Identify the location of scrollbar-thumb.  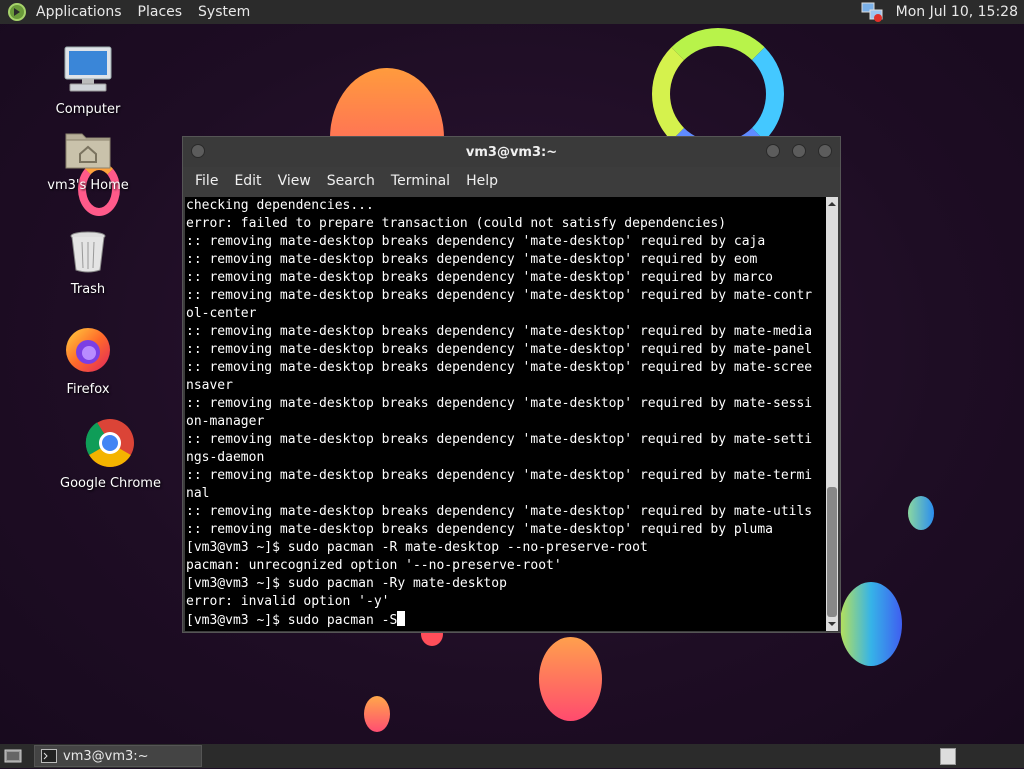
(832, 552).